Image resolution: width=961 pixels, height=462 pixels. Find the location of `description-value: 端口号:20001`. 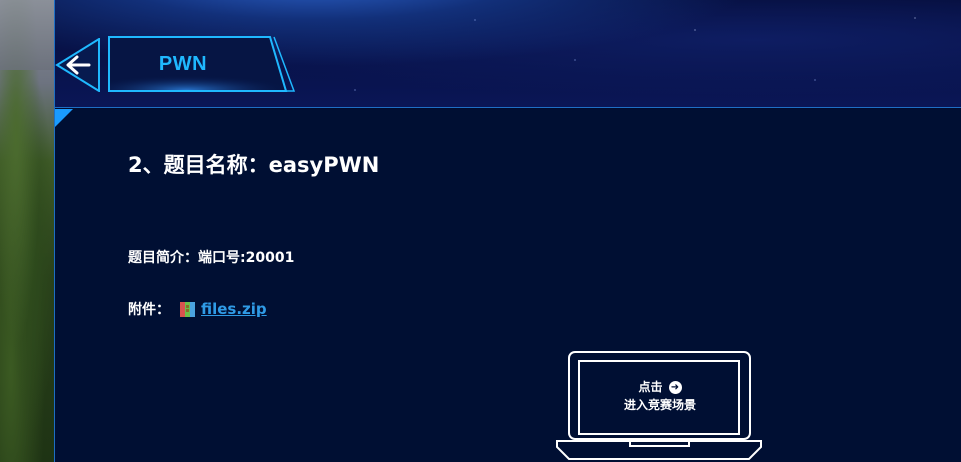

description-value: 端口号:20001 is located at coordinates (246, 258).